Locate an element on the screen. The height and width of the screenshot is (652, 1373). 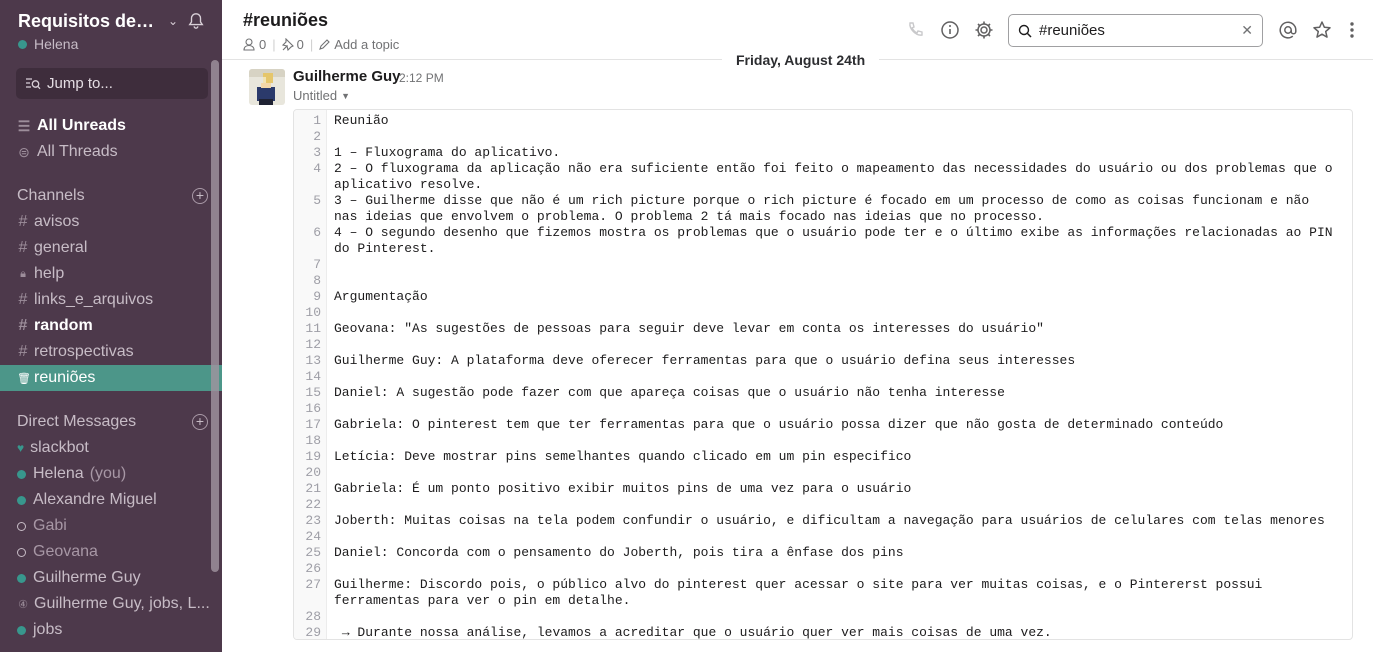
jump-search-icon is located at coordinates (33, 83).